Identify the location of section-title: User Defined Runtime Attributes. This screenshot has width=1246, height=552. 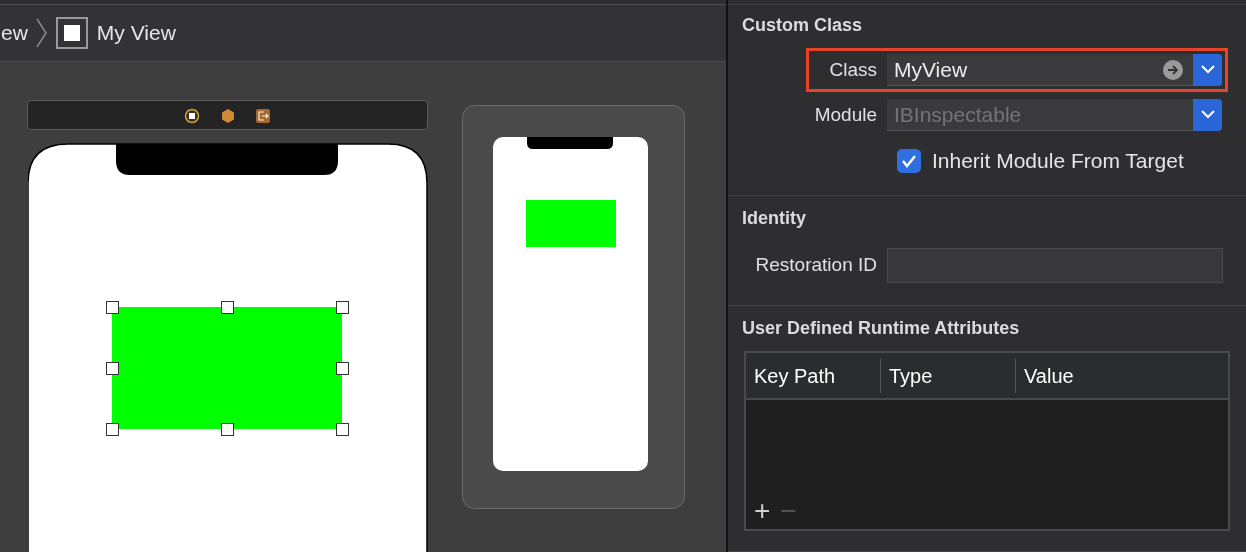
(881, 328).